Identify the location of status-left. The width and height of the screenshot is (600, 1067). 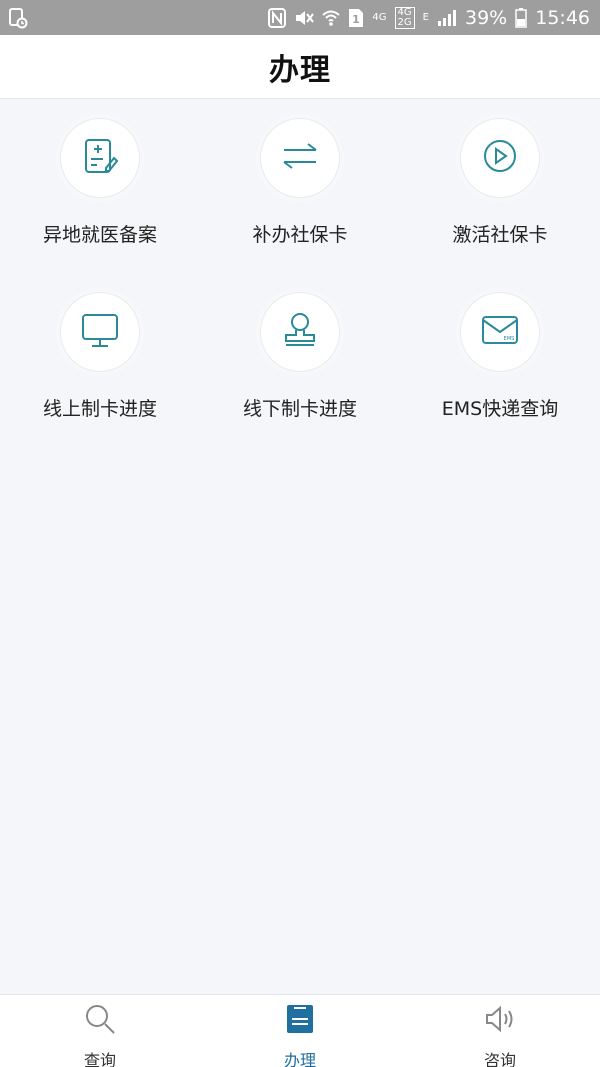
(18, 18).